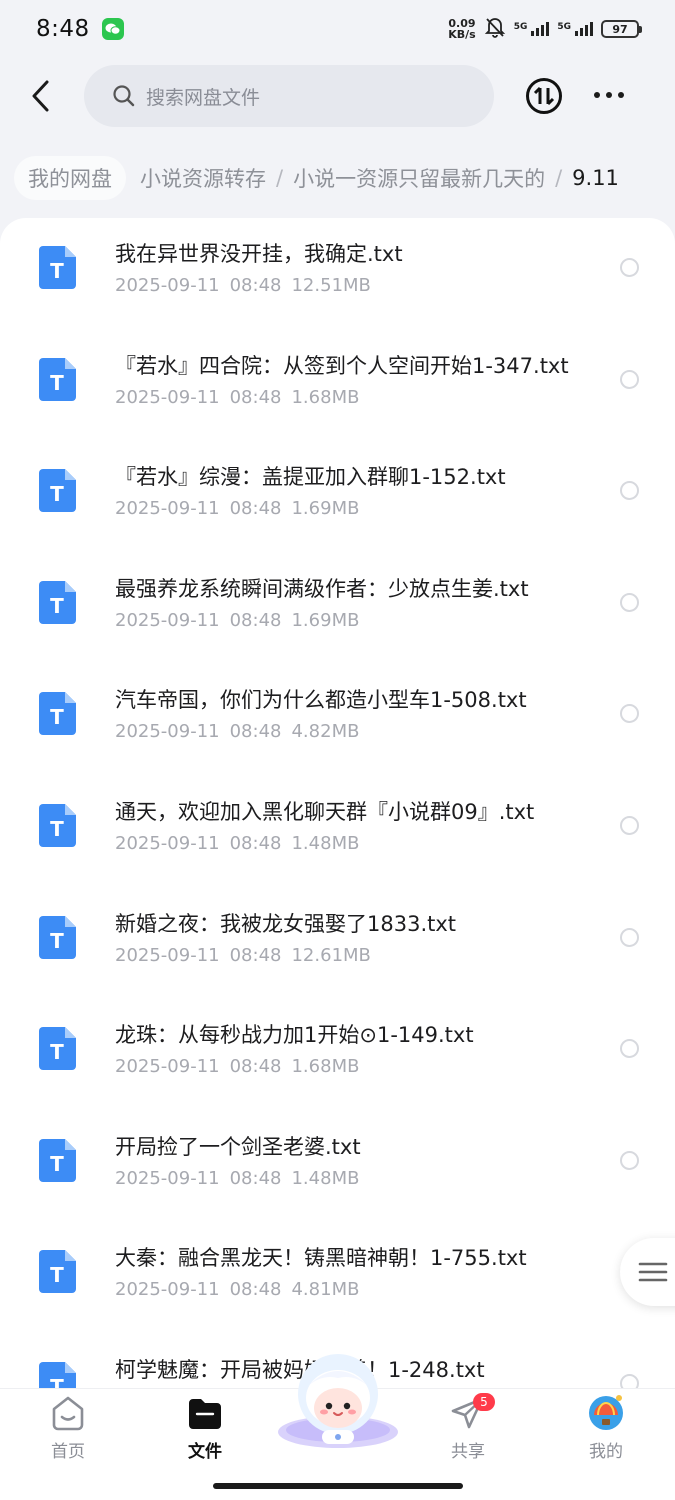 This screenshot has width=675, height=1500. Describe the element at coordinates (337, 29) in the screenshot. I see `status-bar: 8:48 0.09 KB/s 5G 5G 97` at that location.